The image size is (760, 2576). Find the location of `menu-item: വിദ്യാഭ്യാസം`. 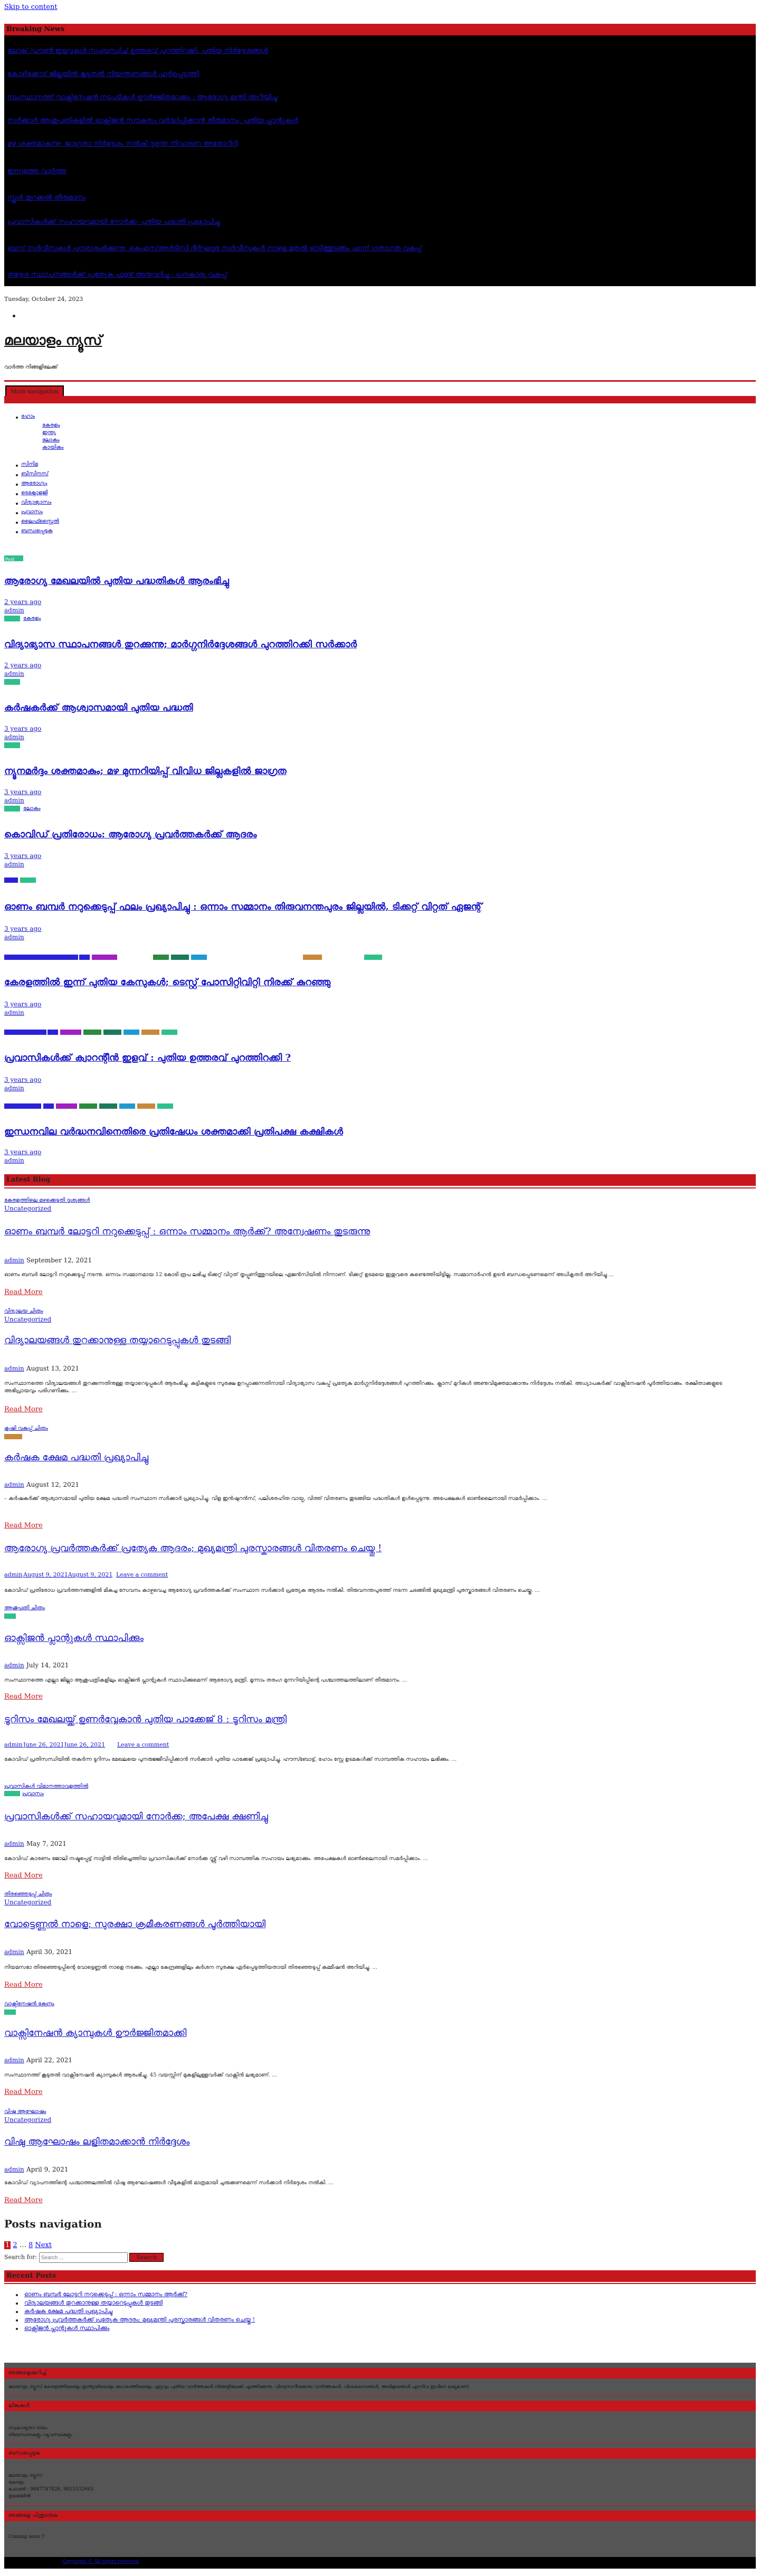

menu-item: വിദ്യാഭ്യാസം is located at coordinates (36, 502).